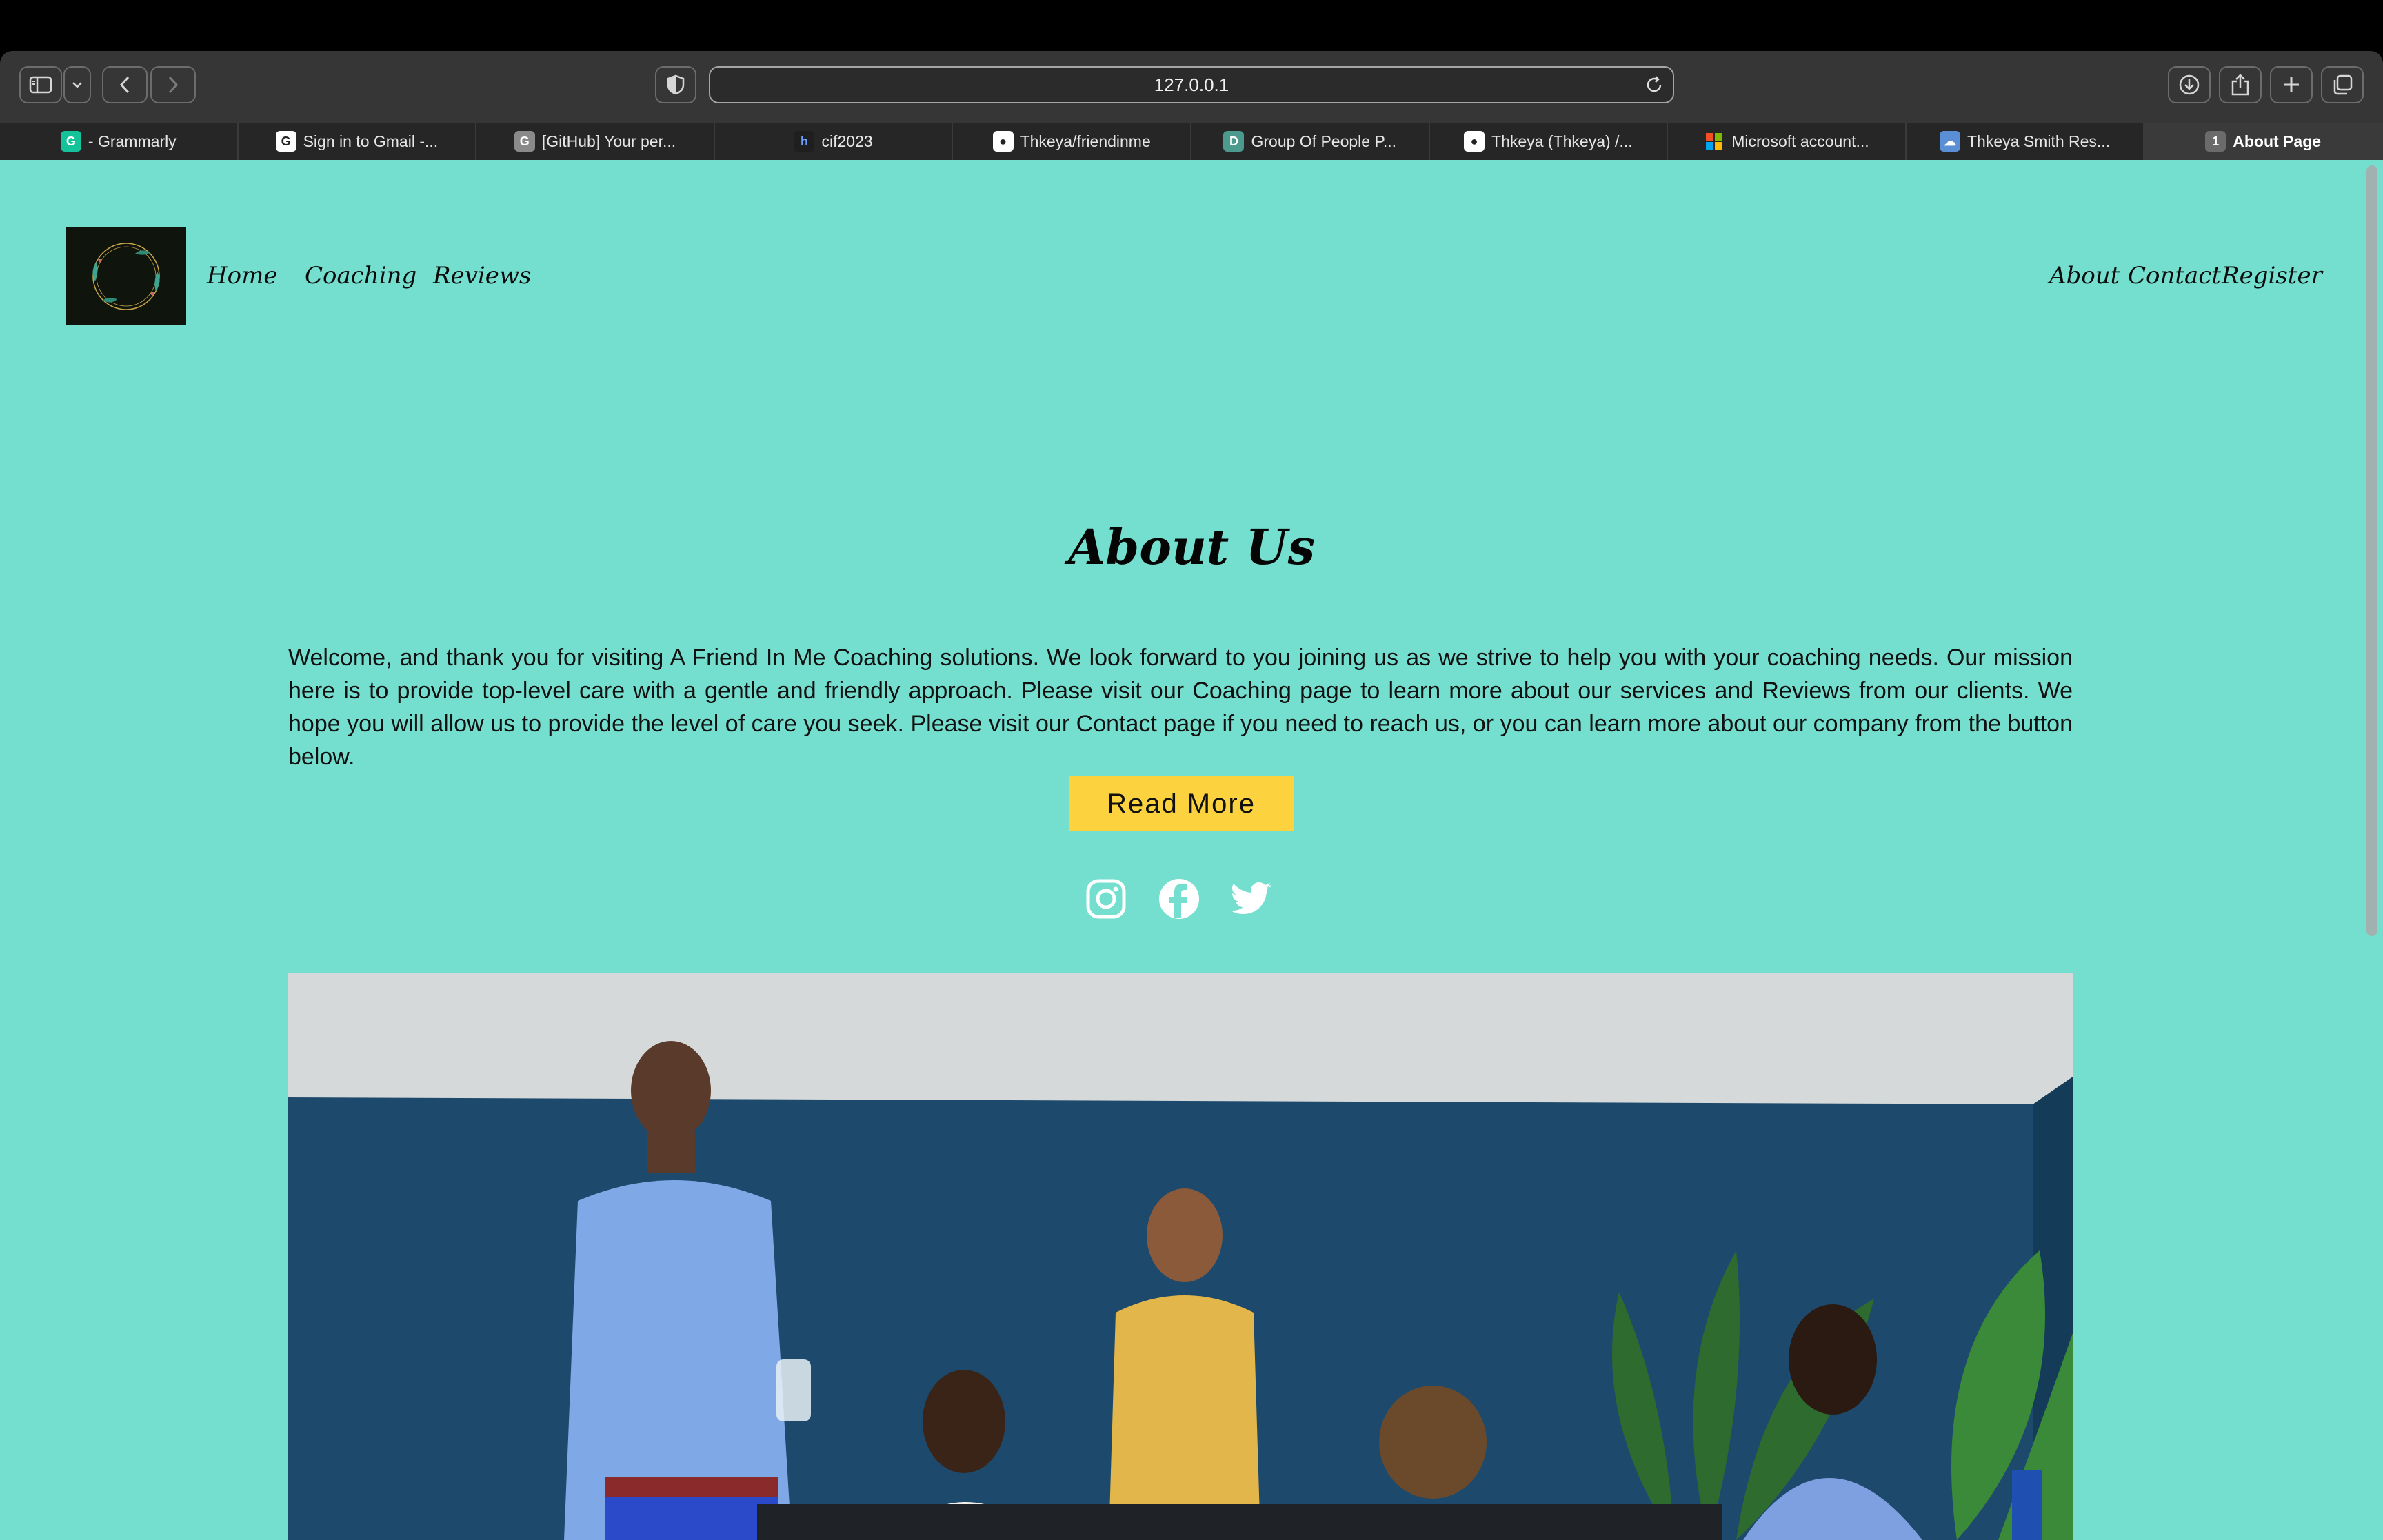 The image size is (2383, 1540). I want to click on browser-toolbar: 127.0.0.1, so click(1191, 87).